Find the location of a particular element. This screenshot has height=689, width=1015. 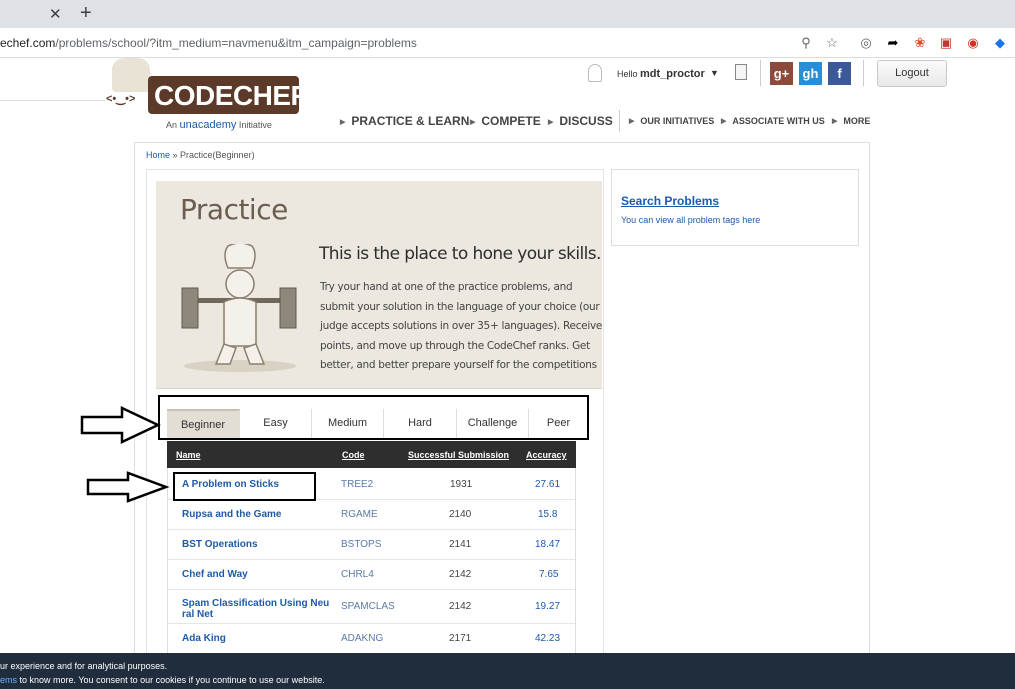

nav-practice-learn: ▶ PRACTICE & LEARN is located at coordinates (404, 121).